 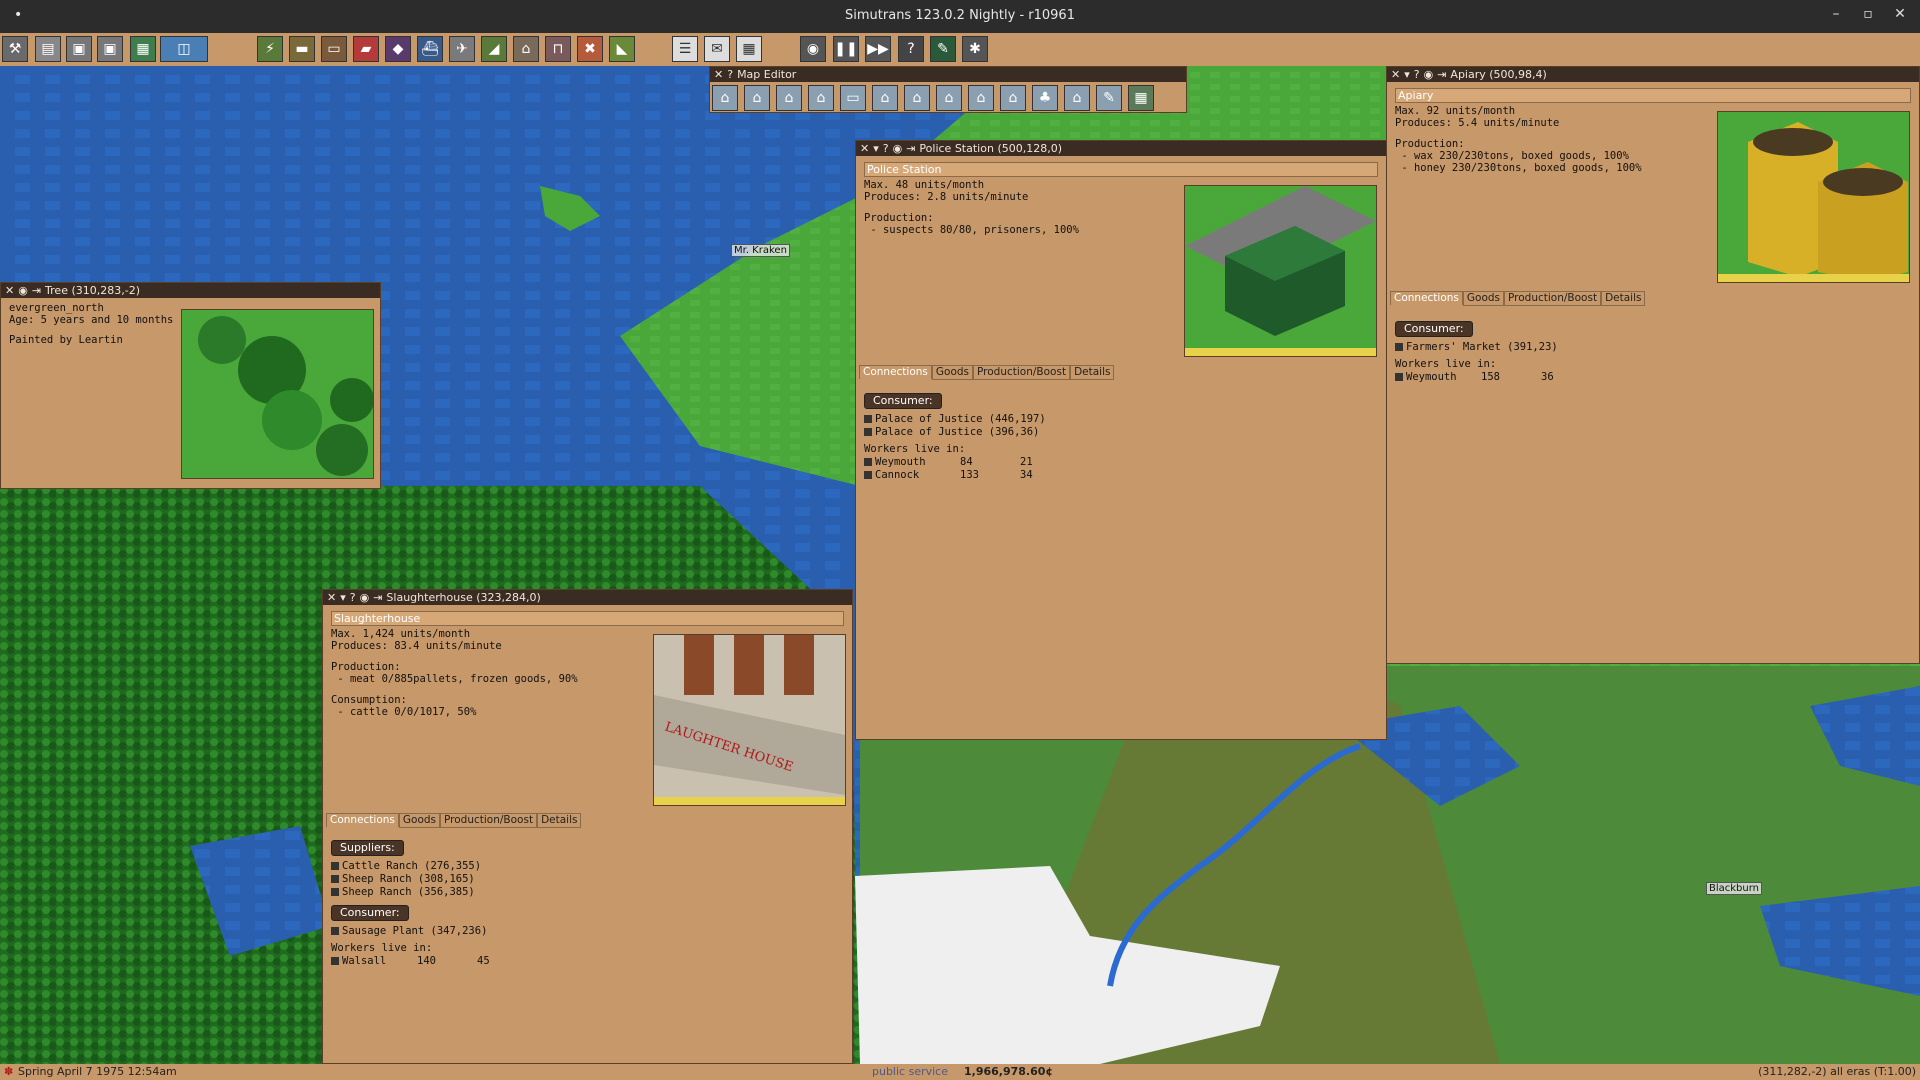 I want to click on slaughterhouse-name-field: Slaughterhouse, so click(x=587, y=618).